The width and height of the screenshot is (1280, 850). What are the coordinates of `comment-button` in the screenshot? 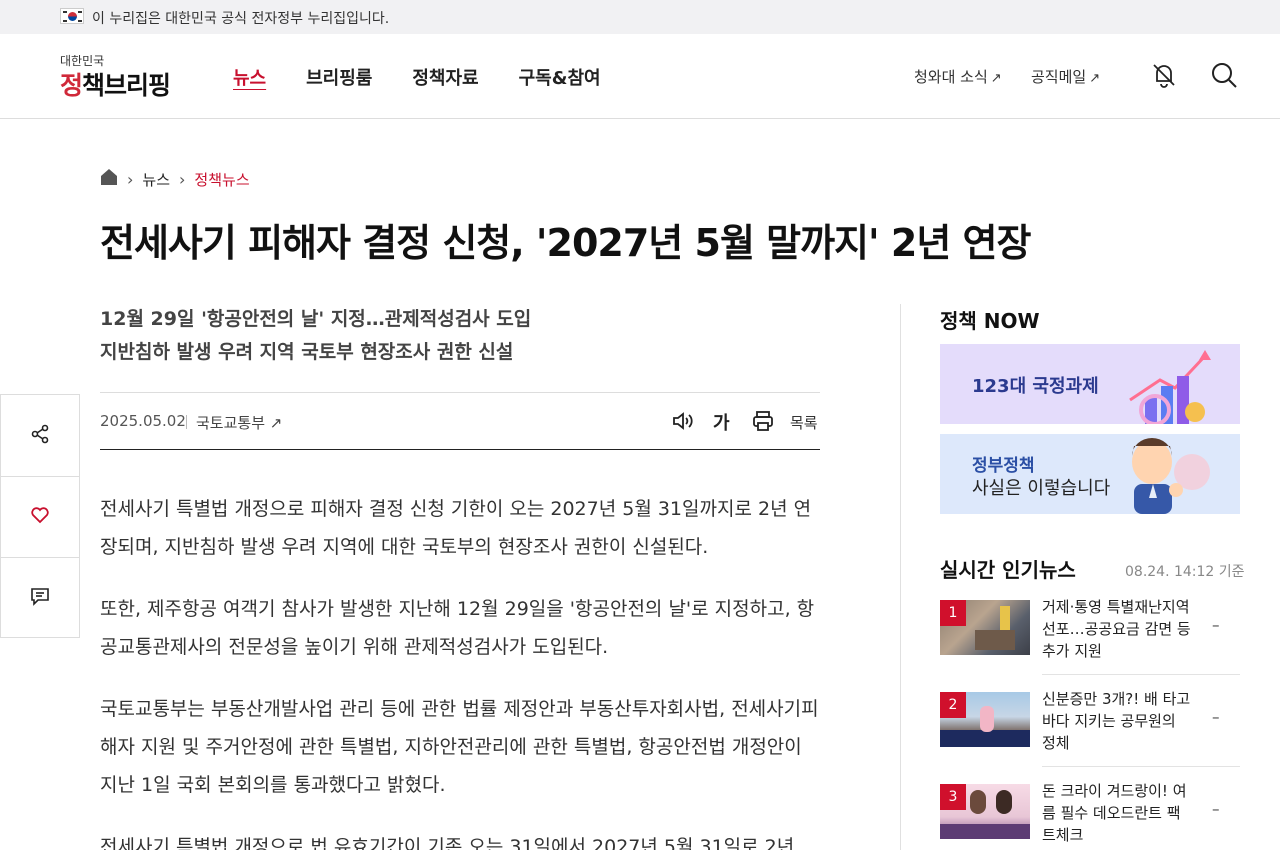 It's located at (40, 597).